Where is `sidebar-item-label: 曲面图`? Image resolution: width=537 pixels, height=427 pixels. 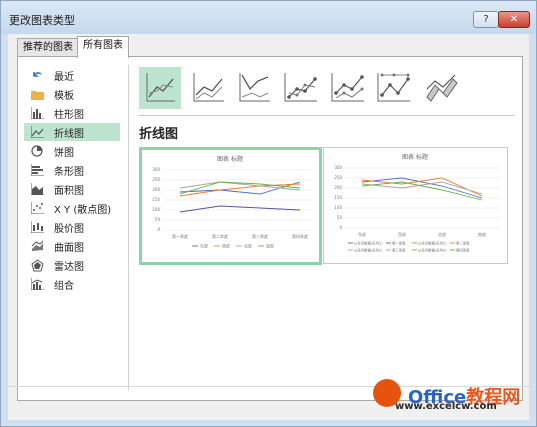 sidebar-item-label: 曲面图 is located at coordinates (69, 248).